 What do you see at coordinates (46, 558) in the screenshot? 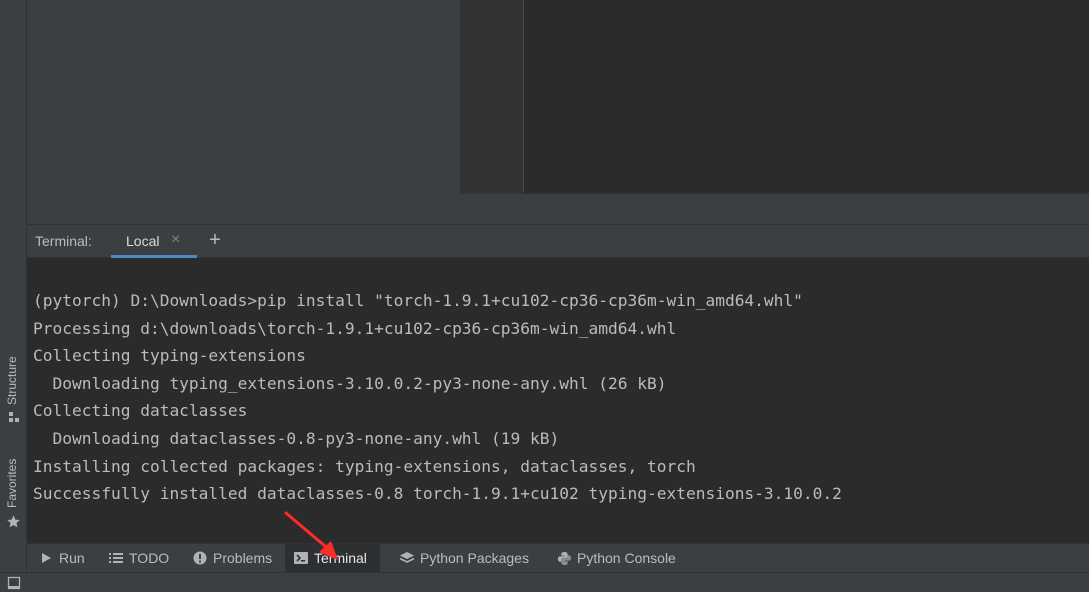
I see `play-icon` at bounding box center [46, 558].